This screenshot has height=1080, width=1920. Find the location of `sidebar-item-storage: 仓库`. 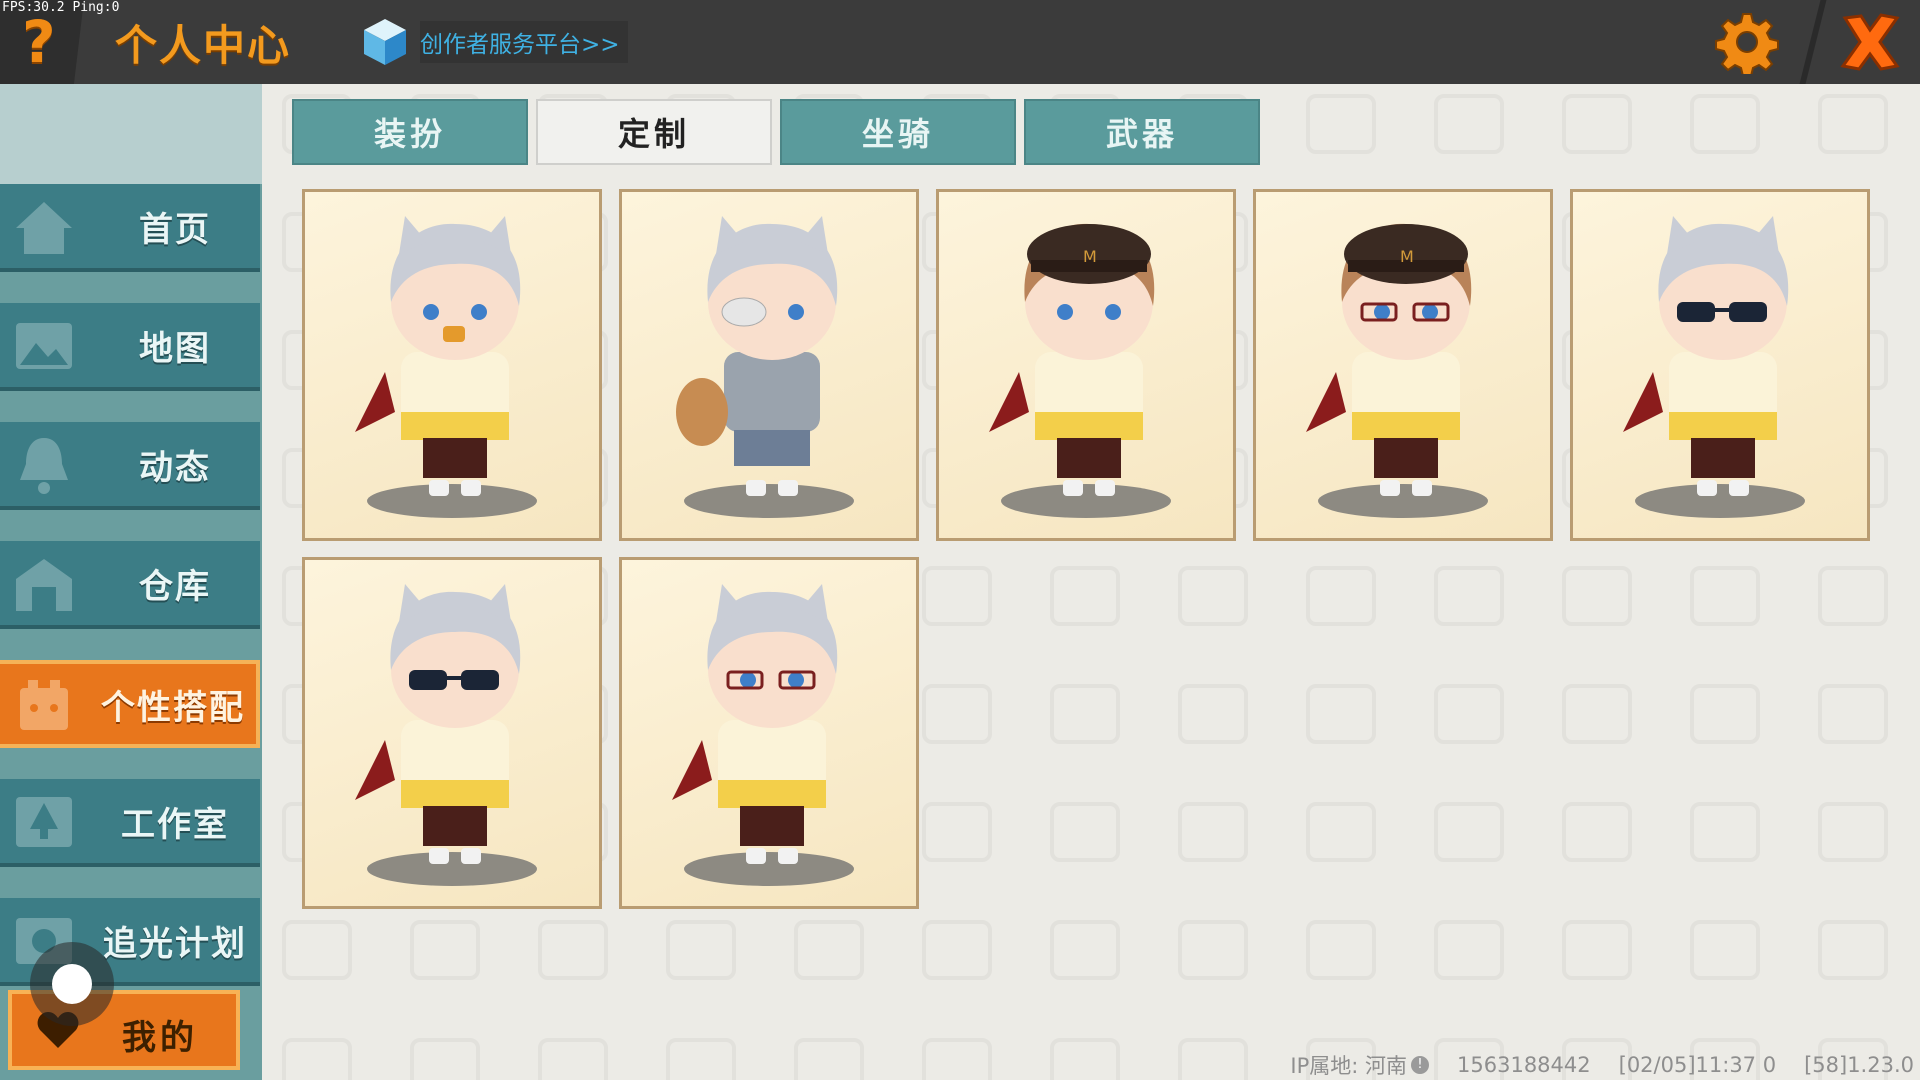

sidebar-item-storage: 仓库 is located at coordinates (130, 585).